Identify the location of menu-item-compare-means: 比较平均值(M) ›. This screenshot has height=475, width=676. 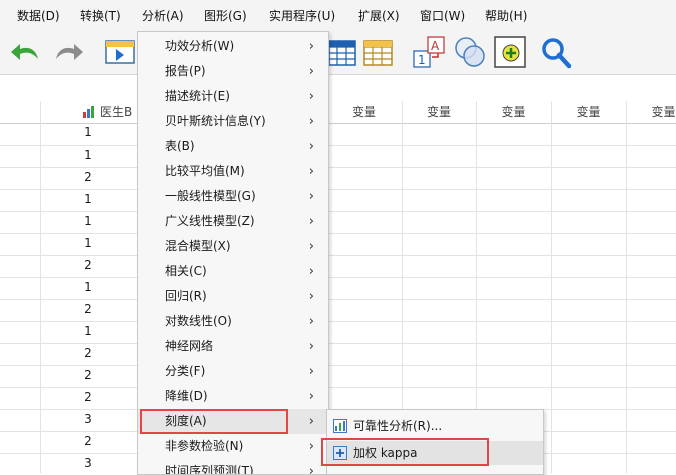
(233, 171).